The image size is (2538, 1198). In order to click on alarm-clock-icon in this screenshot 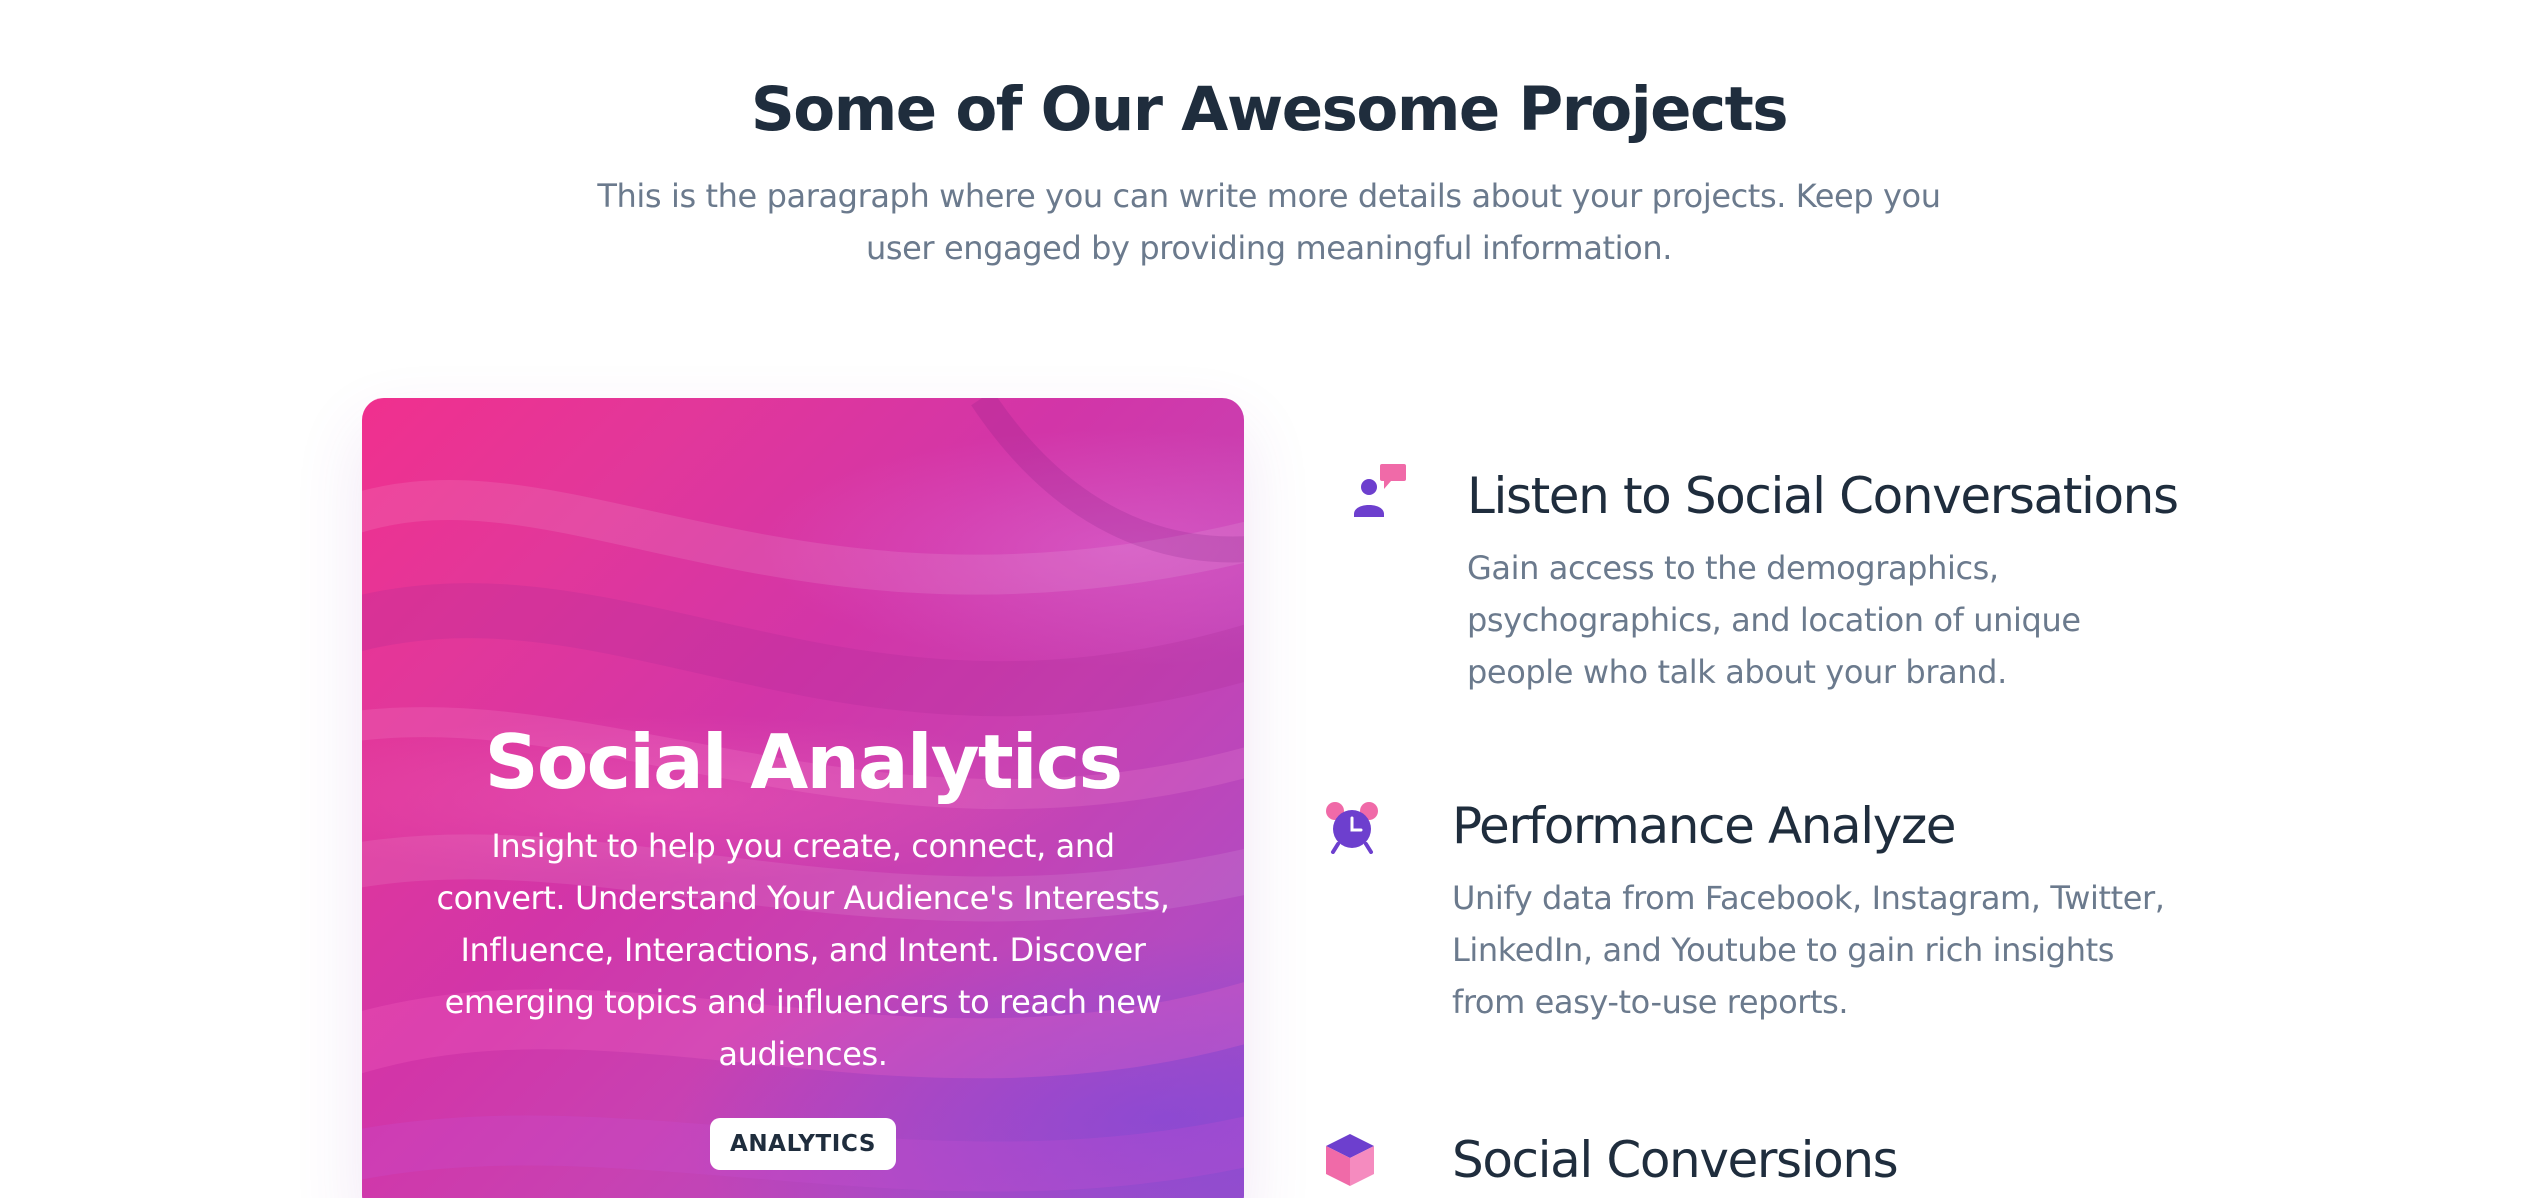, I will do `click(1352, 828)`.